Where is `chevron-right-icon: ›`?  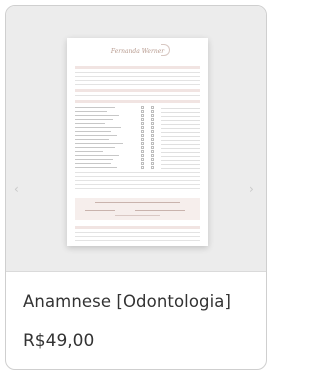 chevron-right-icon: › is located at coordinates (251, 189).